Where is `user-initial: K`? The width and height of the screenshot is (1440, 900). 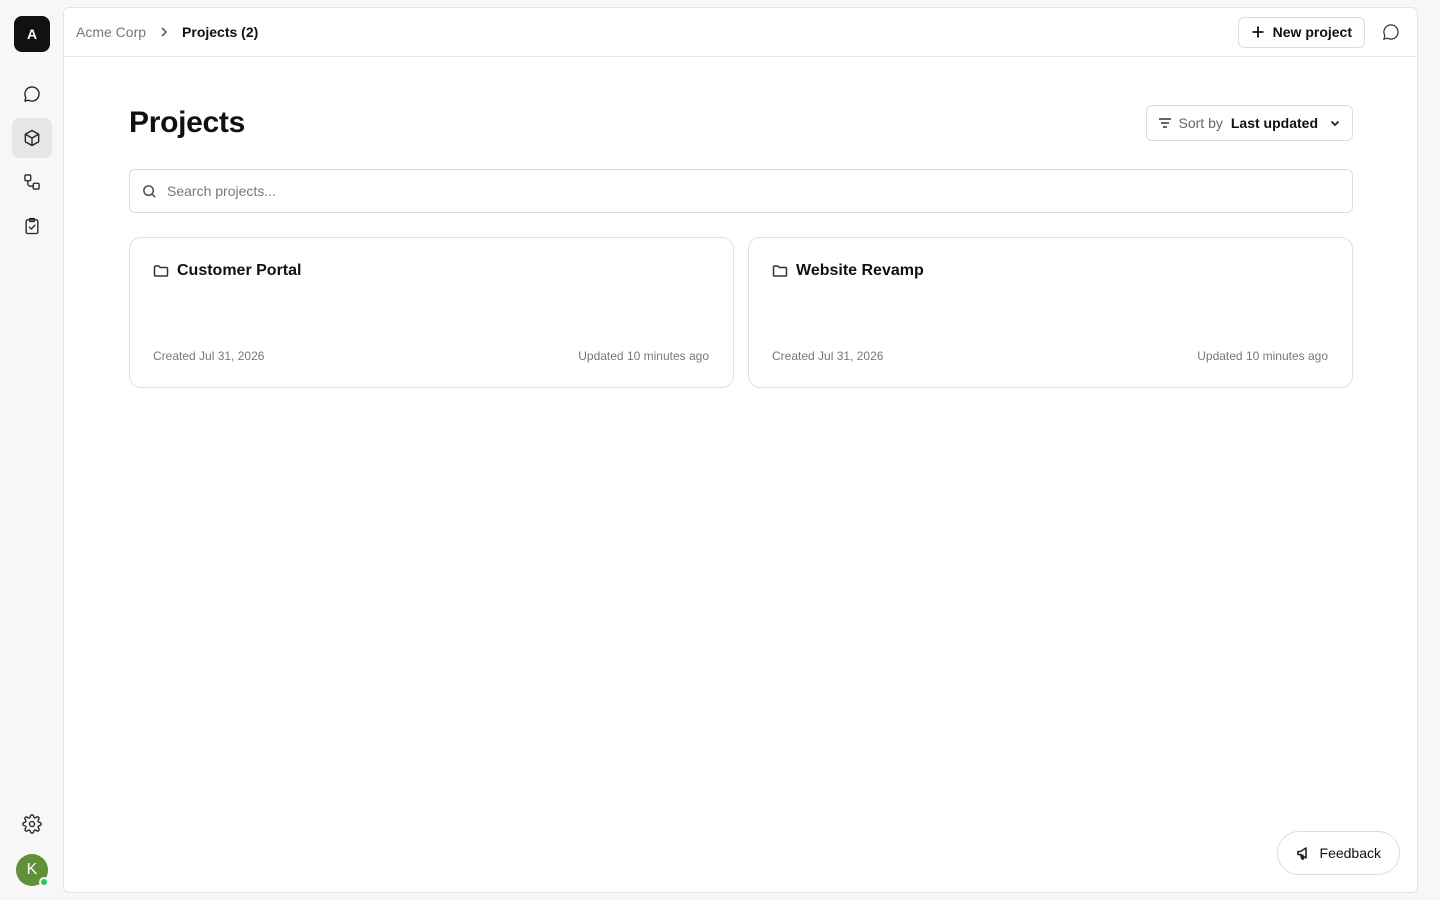
user-initial: K is located at coordinates (32, 869).